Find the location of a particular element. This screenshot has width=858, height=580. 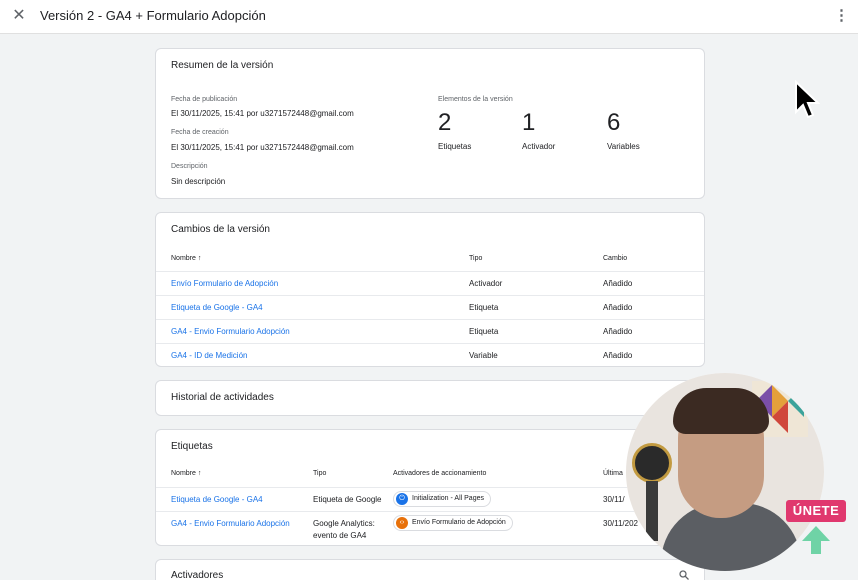

history-title: Historial de actividades is located at coordinates (222, 397).